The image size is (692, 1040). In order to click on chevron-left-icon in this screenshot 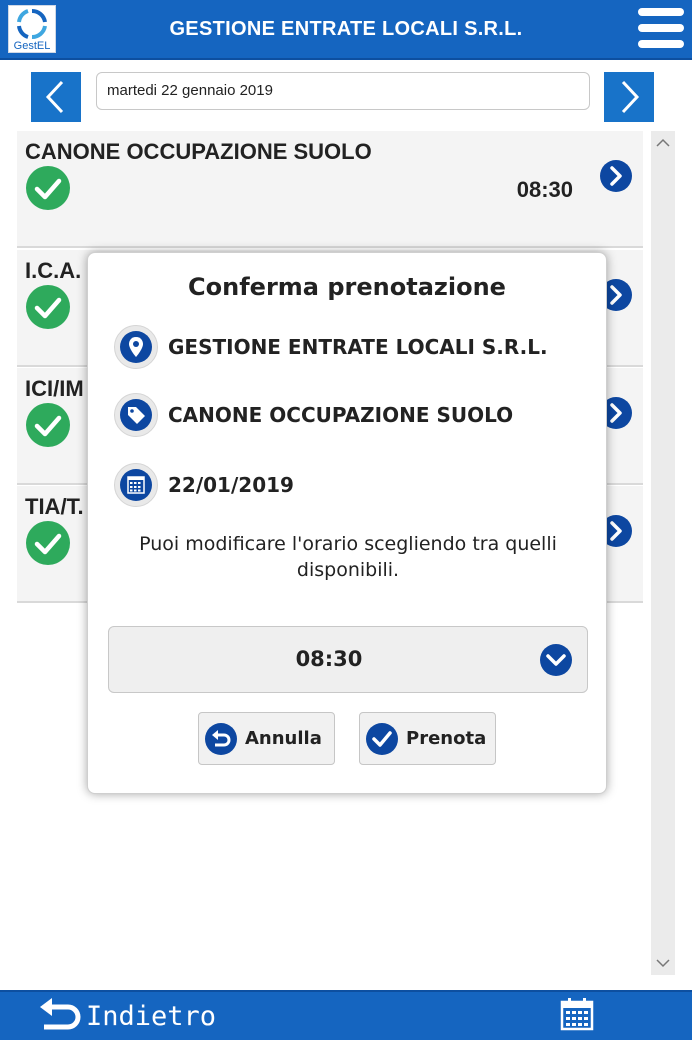, I will do `click(54, 97)`.